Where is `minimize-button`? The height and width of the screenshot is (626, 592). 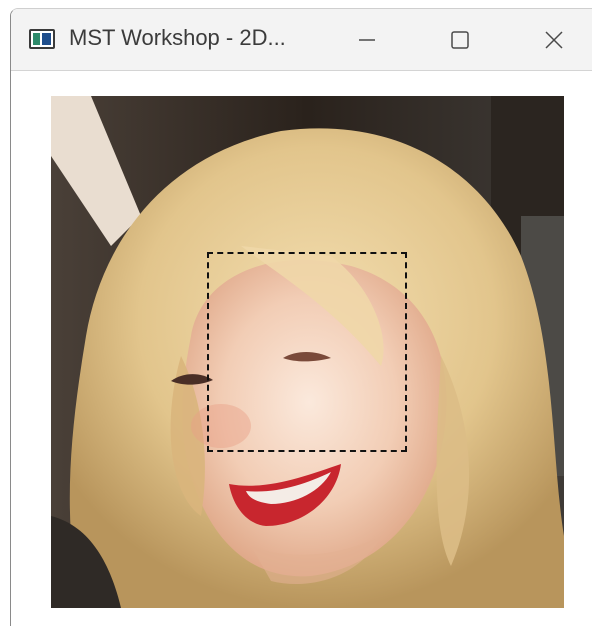 minimize-button is located at coordinates (367, 40).